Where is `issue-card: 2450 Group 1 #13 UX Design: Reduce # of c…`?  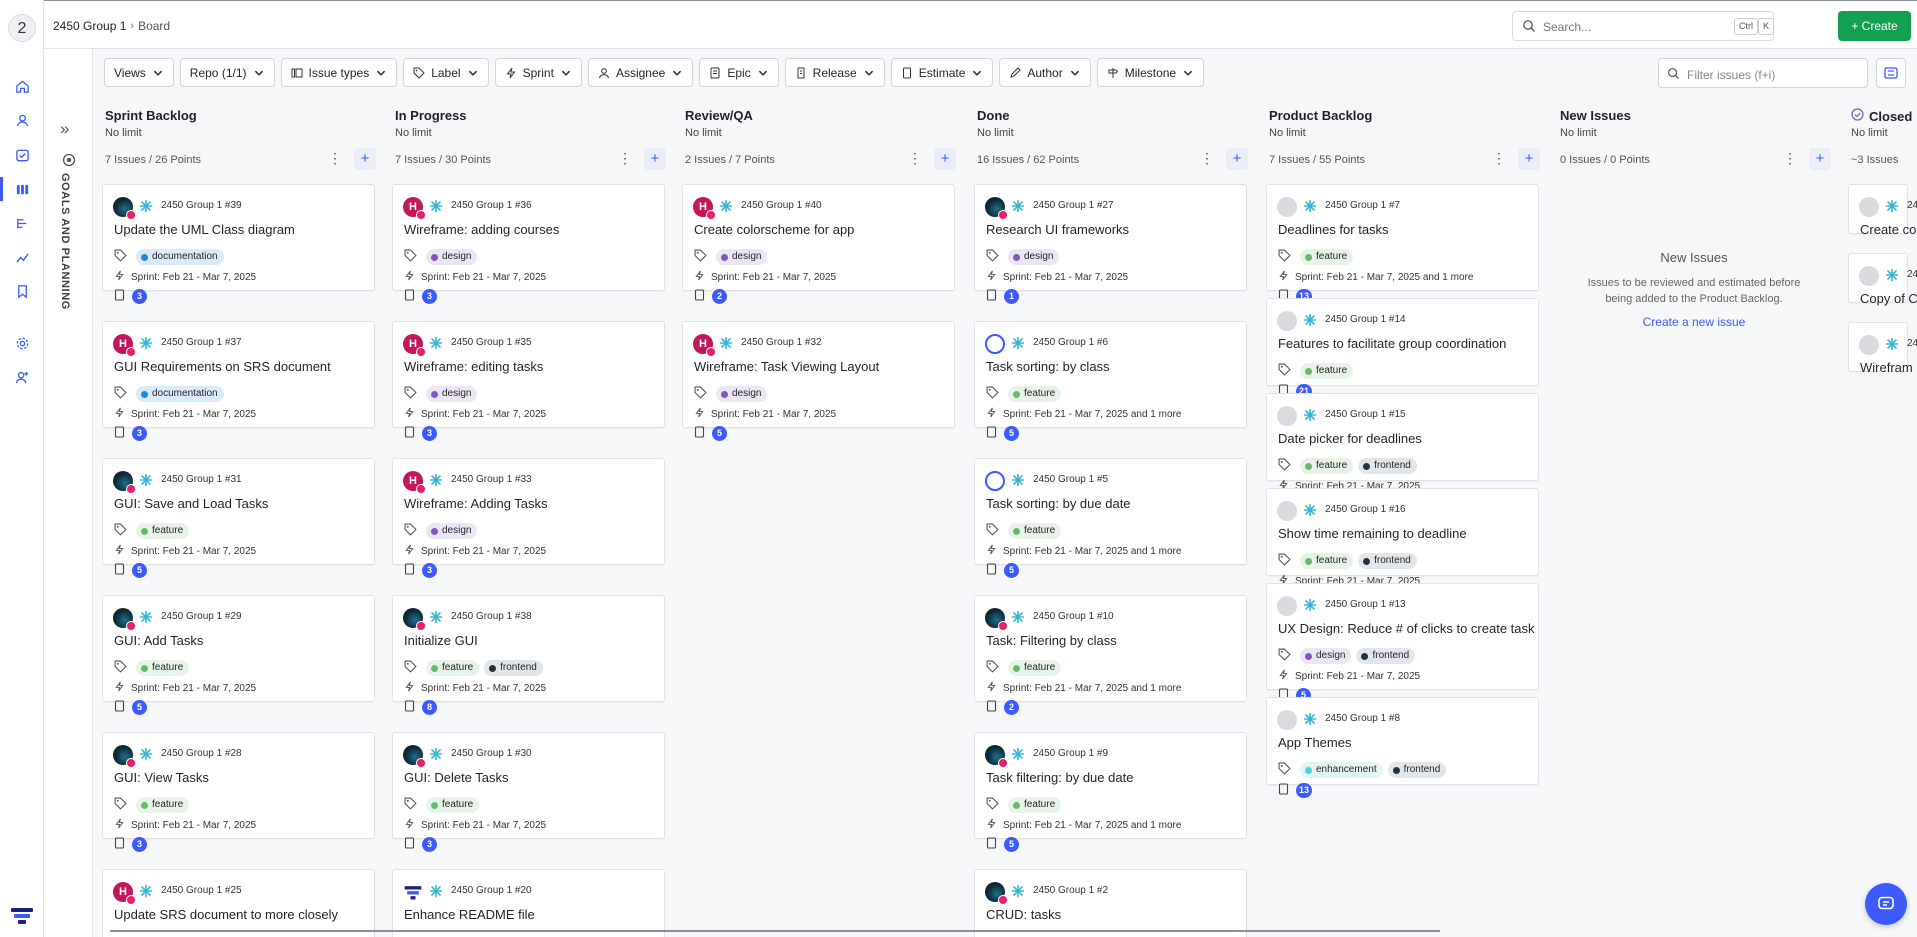
issue-card: 2450 Group 1 #13 UX Design: Reduce # of c… is located at coordinates (1402, 643).